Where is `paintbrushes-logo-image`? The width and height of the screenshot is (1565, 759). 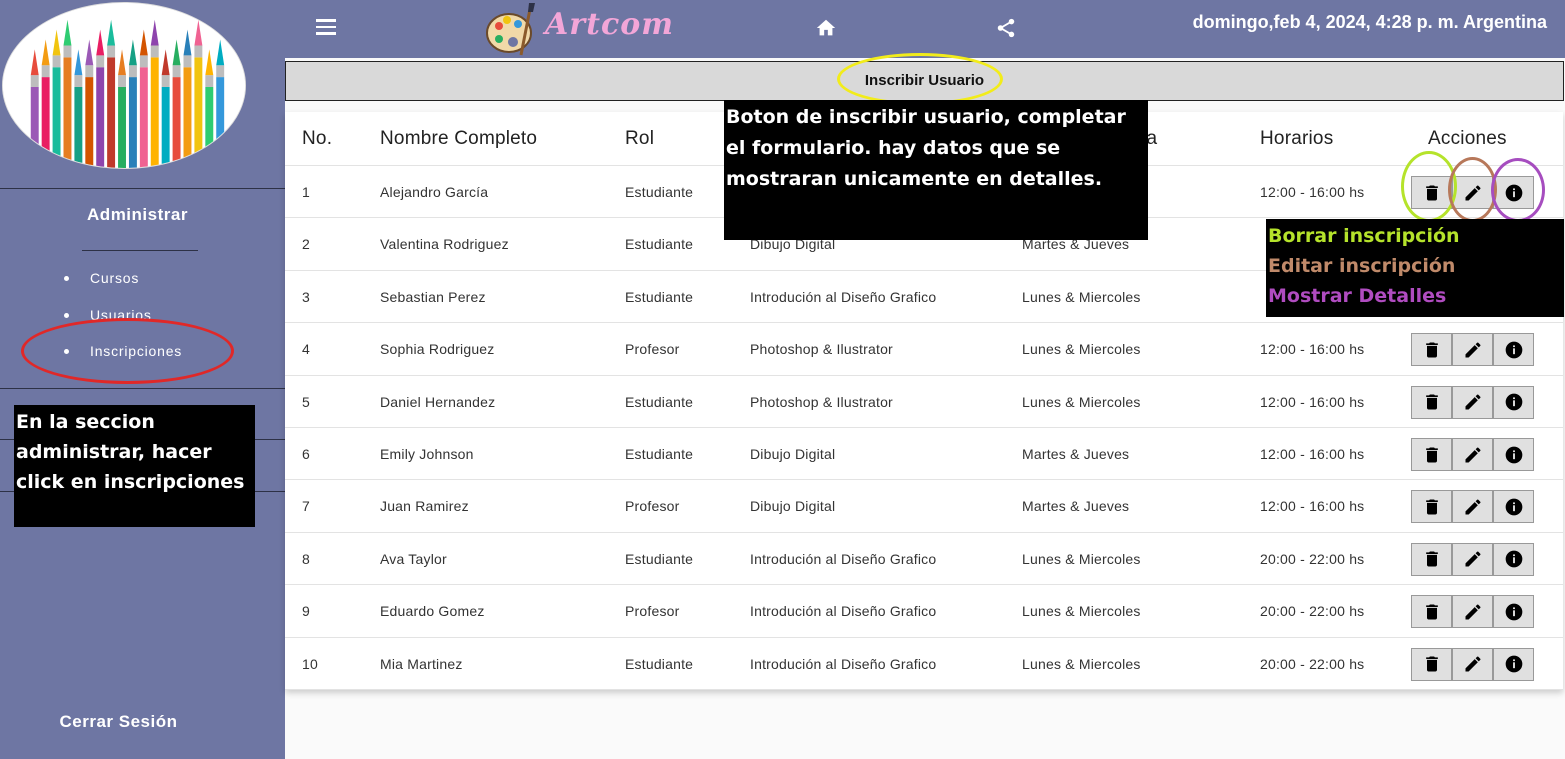 paintbrushes-logo-image is located at coordinates (124, 85).